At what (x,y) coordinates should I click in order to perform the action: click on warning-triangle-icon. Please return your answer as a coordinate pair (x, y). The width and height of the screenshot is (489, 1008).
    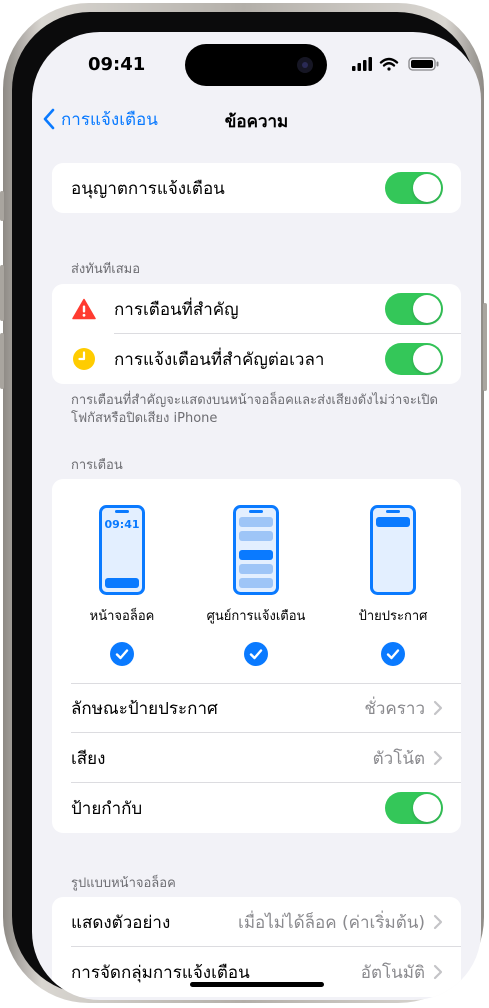
    Looking at the image, I should click on (84, 309).